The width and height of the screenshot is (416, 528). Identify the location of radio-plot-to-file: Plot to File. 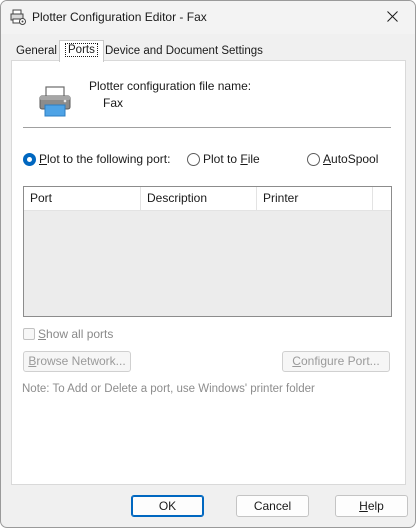
(223, 159).